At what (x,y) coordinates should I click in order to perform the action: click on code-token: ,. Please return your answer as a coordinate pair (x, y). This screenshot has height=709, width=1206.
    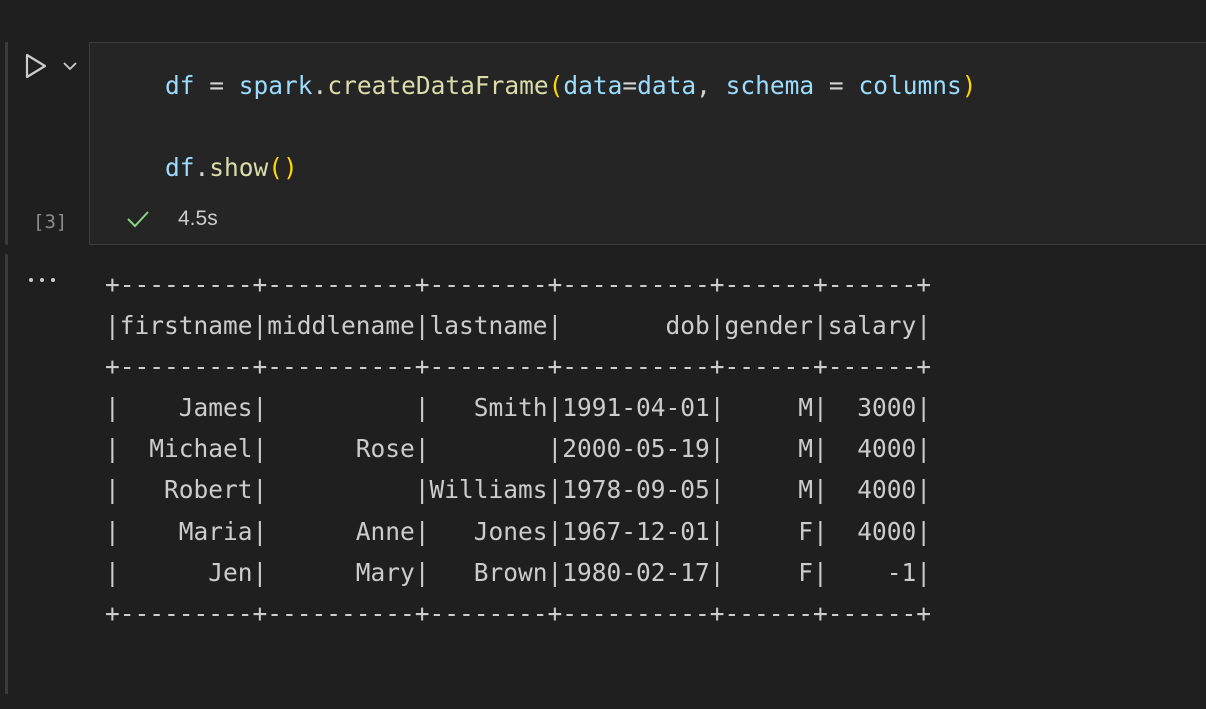
    Looking at the image, I should click on (711, 85).